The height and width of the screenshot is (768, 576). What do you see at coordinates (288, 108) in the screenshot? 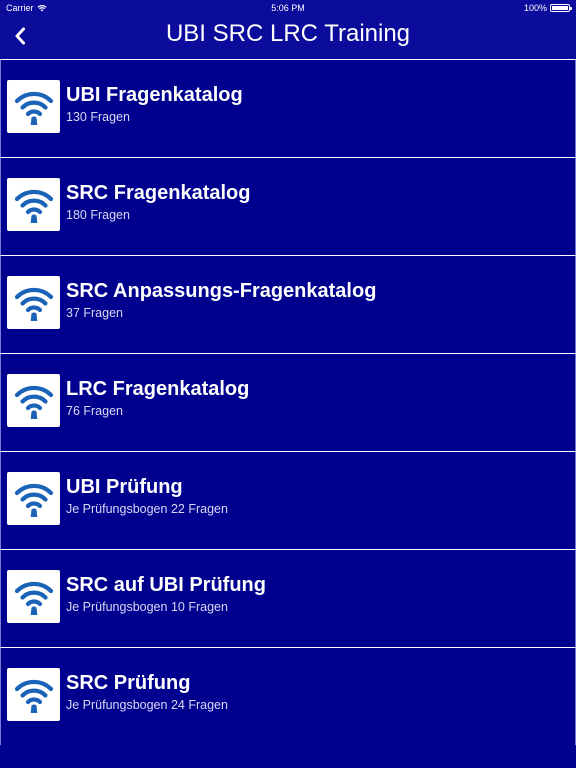
I see `list-item: UBI Fragenkatalog 130 Fragen` at bounding box center [288, 108].